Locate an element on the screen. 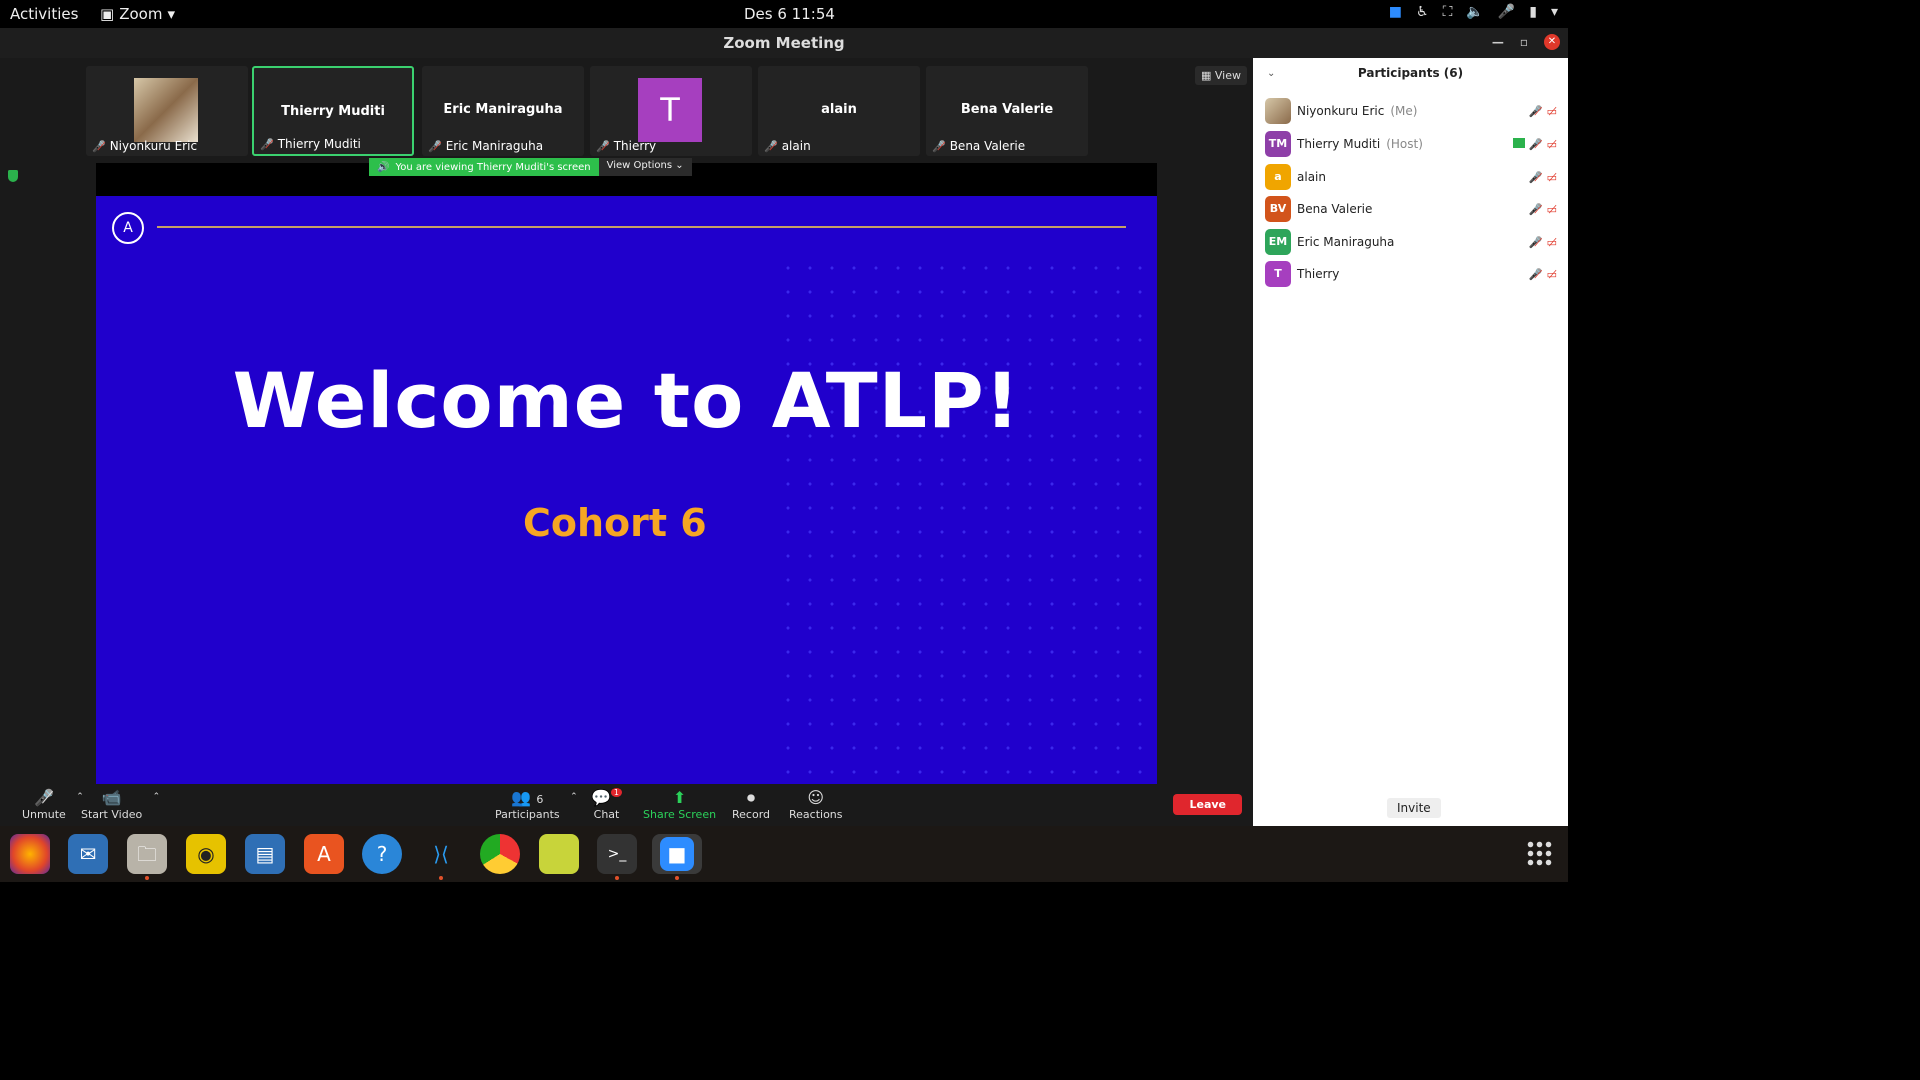 This screenshot has width=1920, height=1080. show-apps-icon is located at coordinates (1539, 853).